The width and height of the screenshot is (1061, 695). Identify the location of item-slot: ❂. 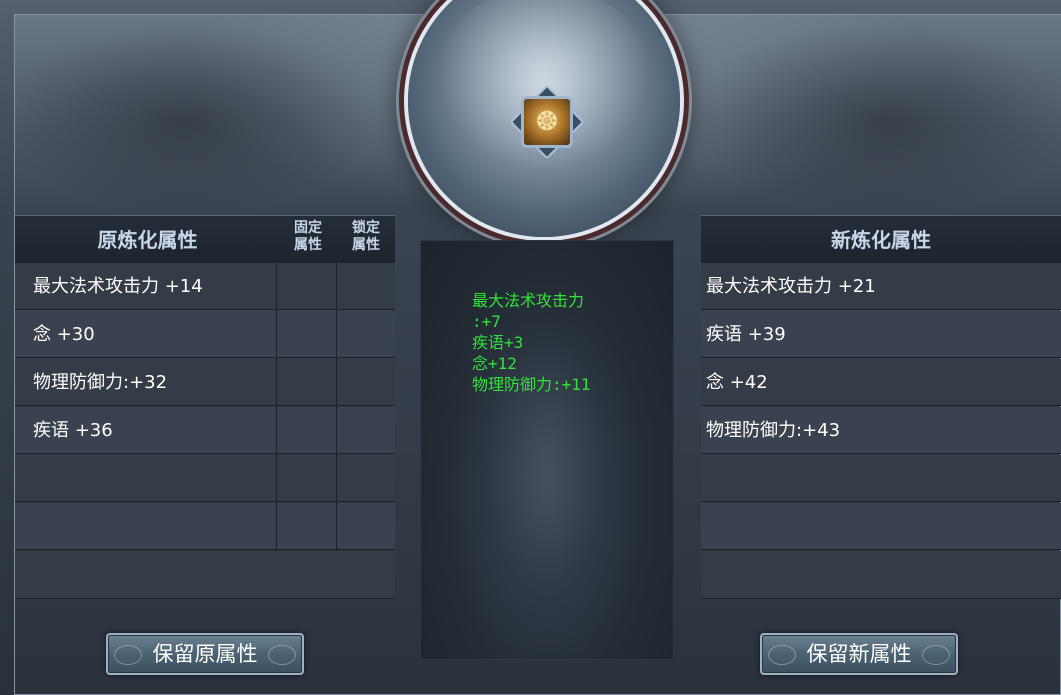
(547, 122).